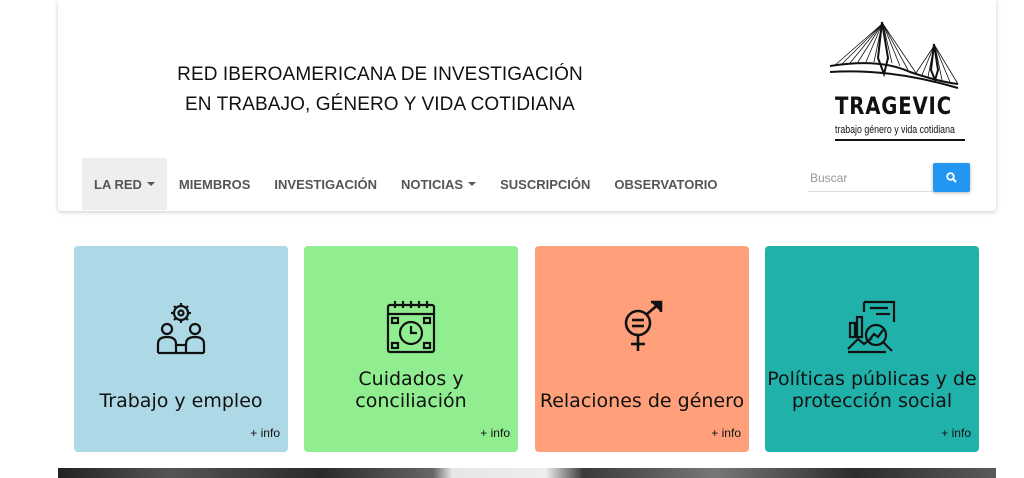 The height and width of the screenshot is (478, 1024). What do you see at coordinates (870, 178) in the screenshot?
I see `search-input` at bounding box center [870, 178].